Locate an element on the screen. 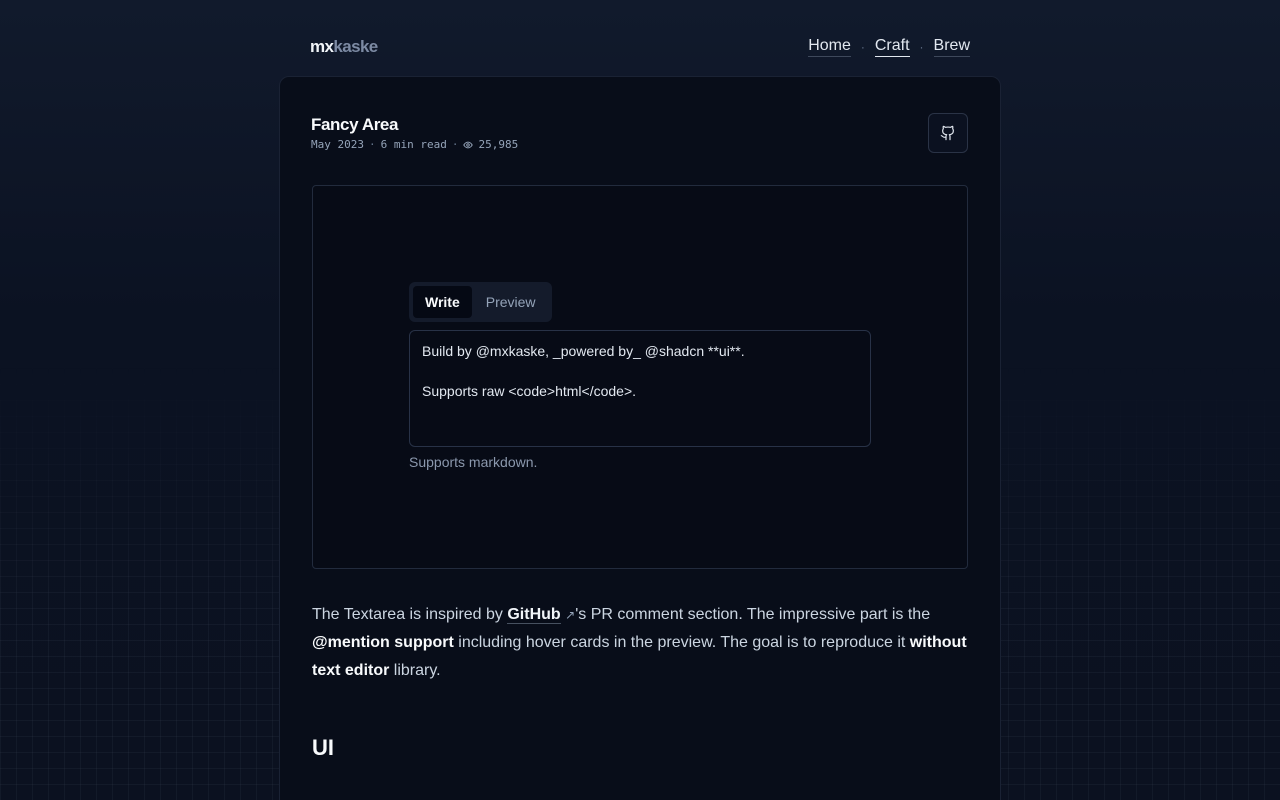 Image resolution: width=1280 pixels, height=800 pixels. main-nav: Home · Craft · Brew is located at coordinates (889, 47).